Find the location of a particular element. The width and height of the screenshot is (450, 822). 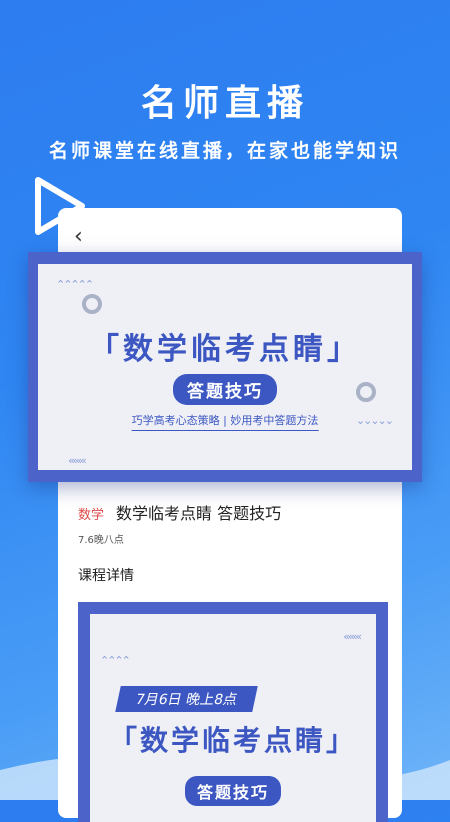

back-chevron-icon: ‹ is located at coordinates (78, 236).